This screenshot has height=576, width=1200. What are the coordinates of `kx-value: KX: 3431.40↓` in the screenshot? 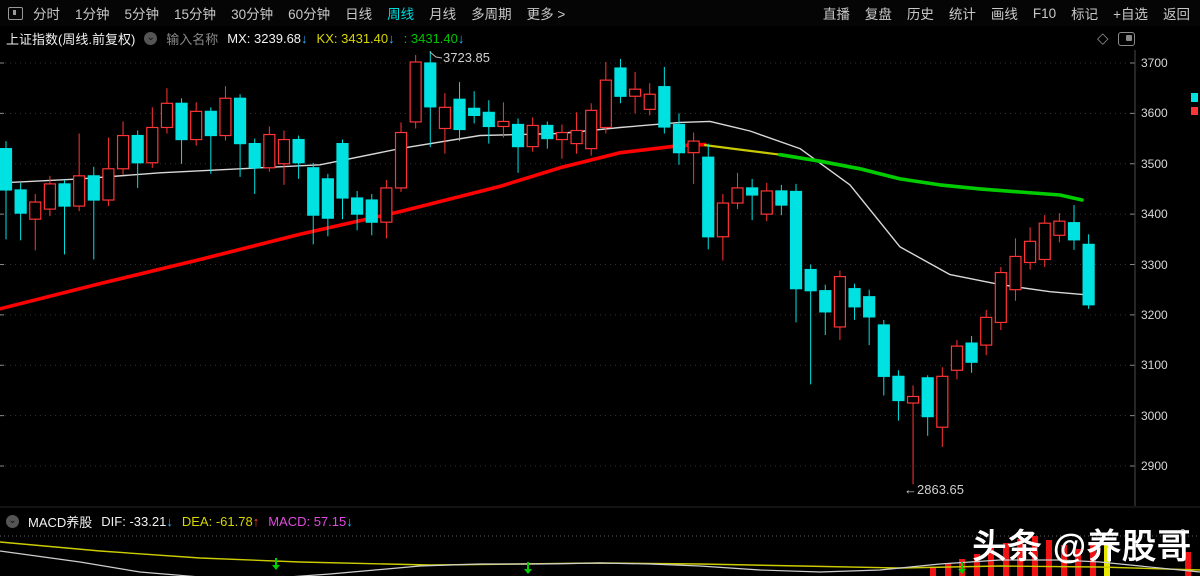 It's located at (355, 38).